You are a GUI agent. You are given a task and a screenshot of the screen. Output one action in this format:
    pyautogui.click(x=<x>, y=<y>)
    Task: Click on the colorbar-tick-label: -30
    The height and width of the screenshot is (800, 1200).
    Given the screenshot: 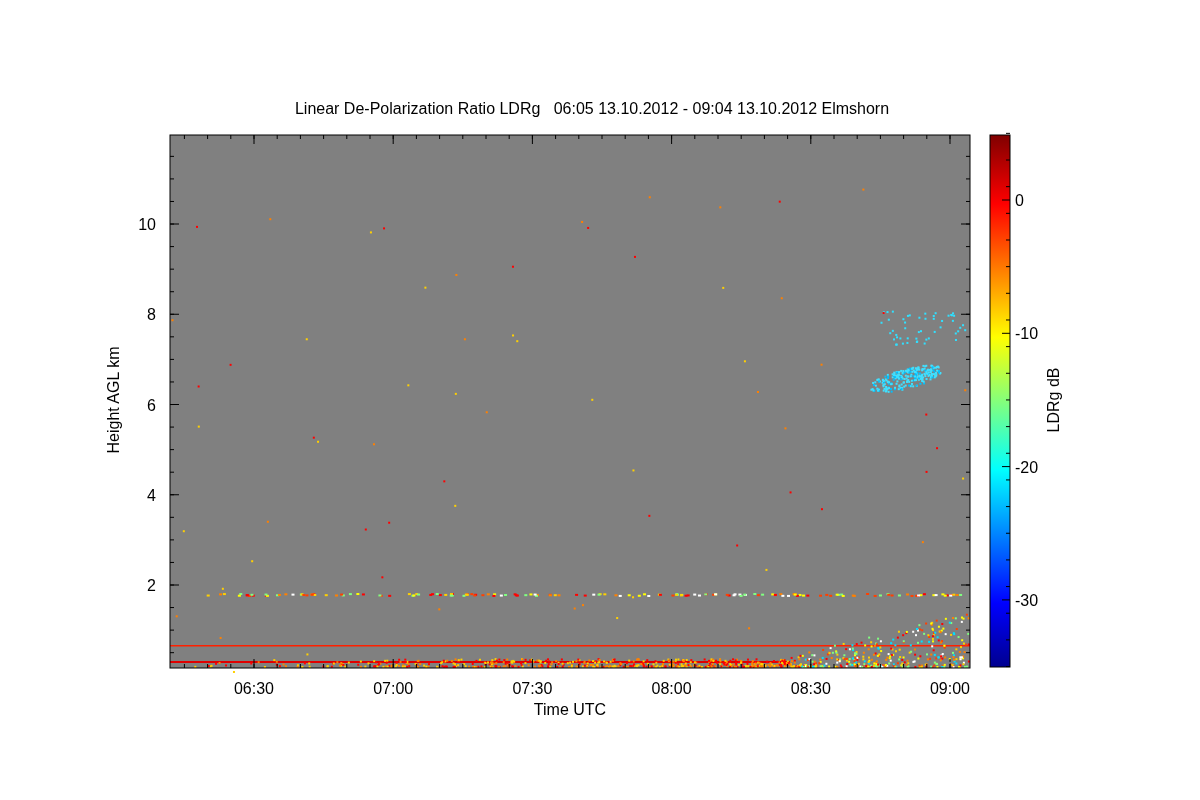 What is the action you would take?
    pyautogui.click(x=1027, y=600)
    